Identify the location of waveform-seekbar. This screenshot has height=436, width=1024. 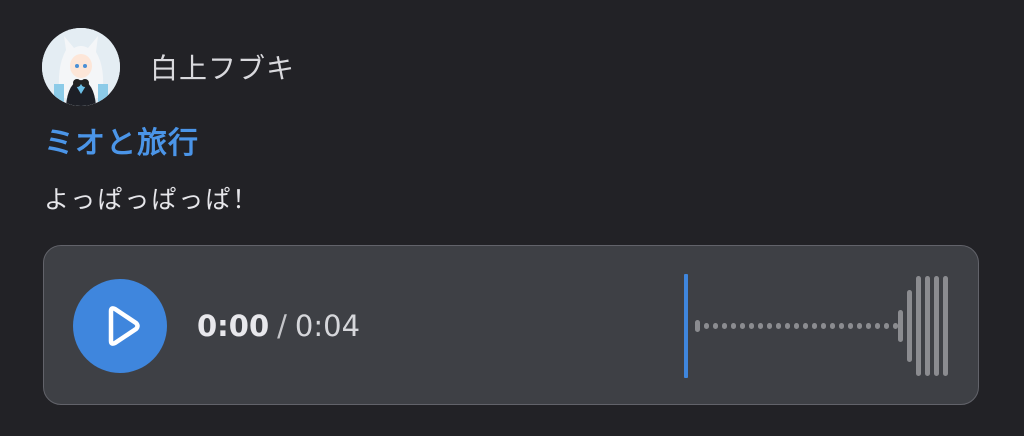
(818, 327).